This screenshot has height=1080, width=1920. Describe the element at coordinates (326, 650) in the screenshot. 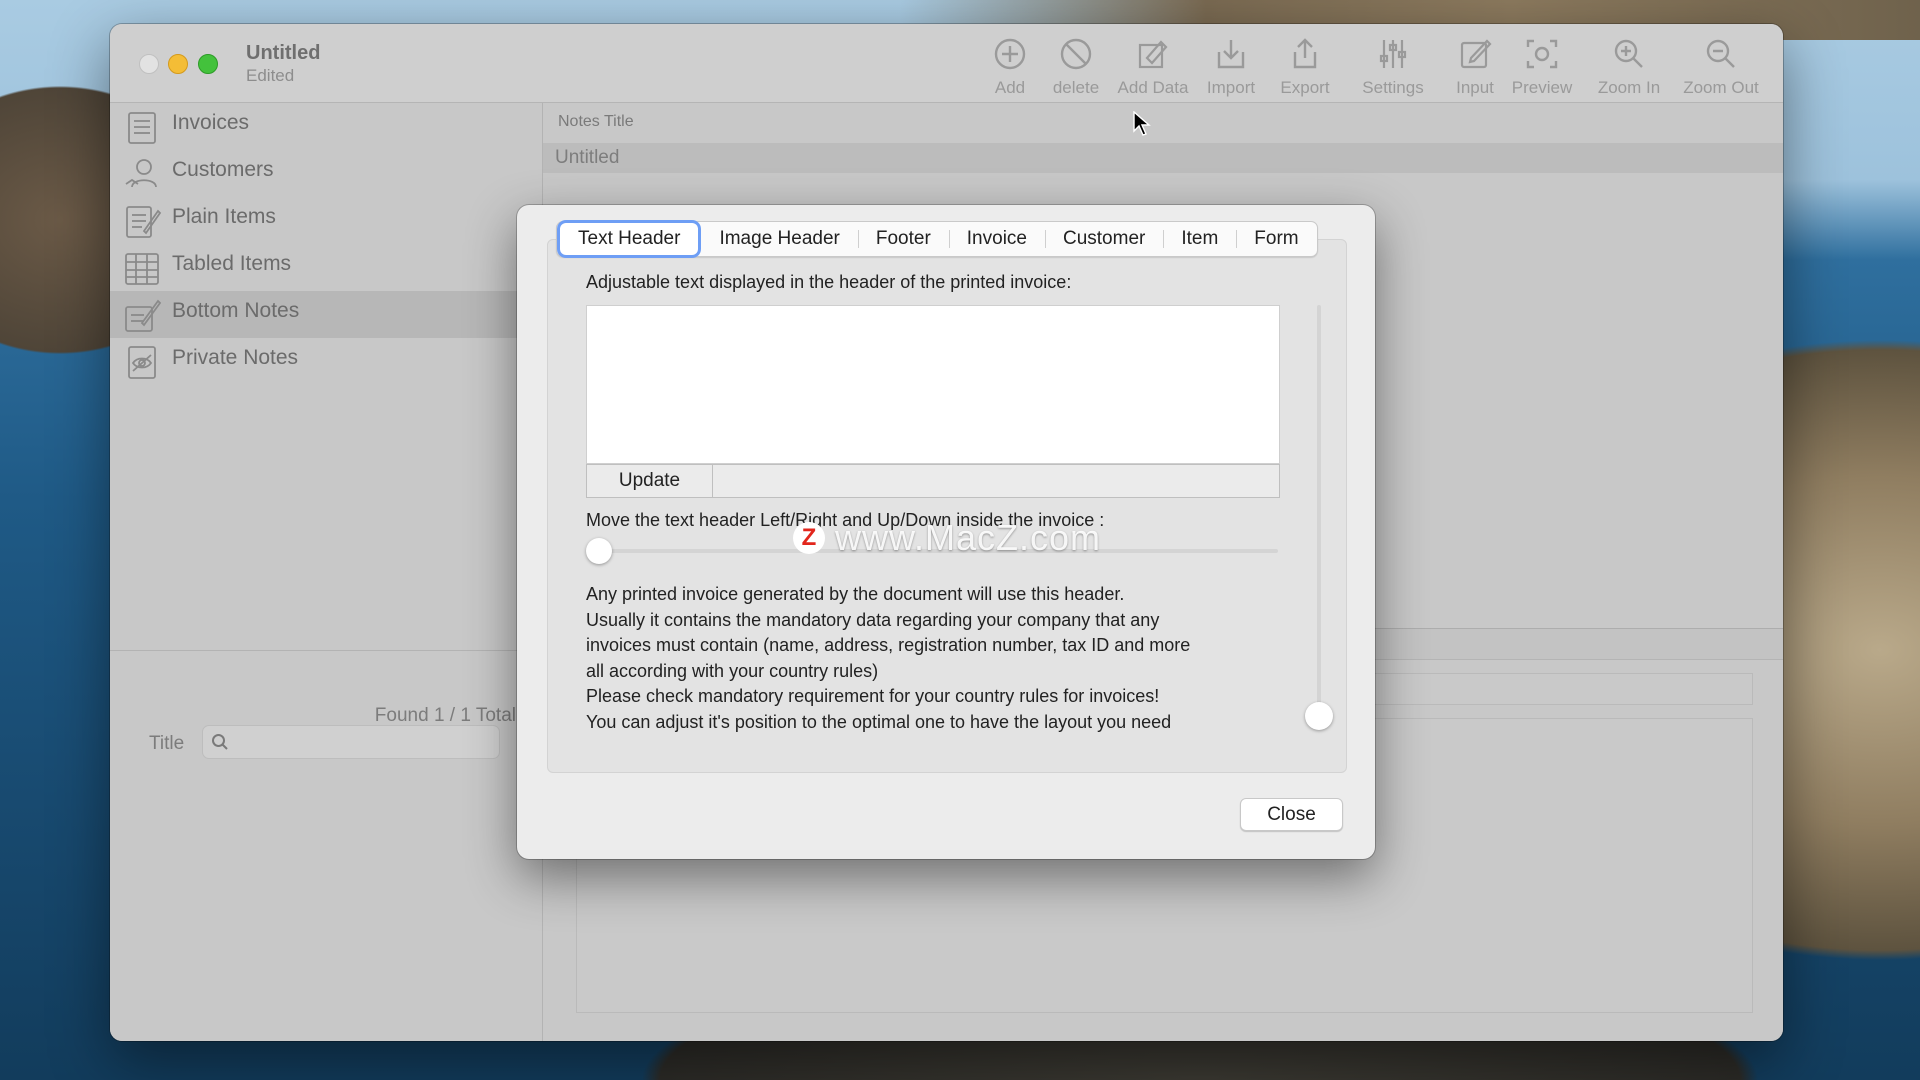

I see `sidebar-divider` at that location.